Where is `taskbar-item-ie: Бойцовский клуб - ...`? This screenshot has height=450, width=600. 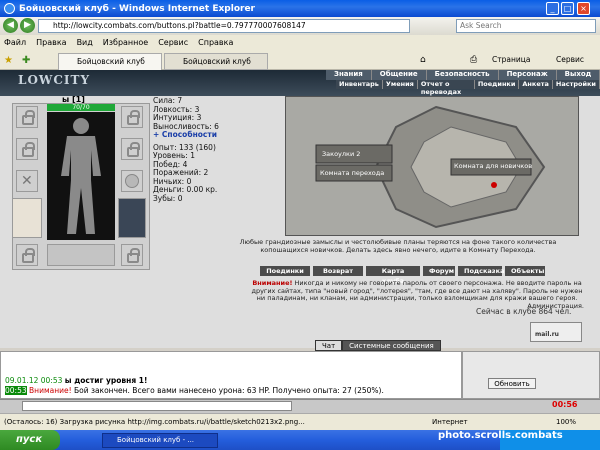
taskbar-item-ie: Бойцовский клуб - ... is located at coordinates (160, 440).